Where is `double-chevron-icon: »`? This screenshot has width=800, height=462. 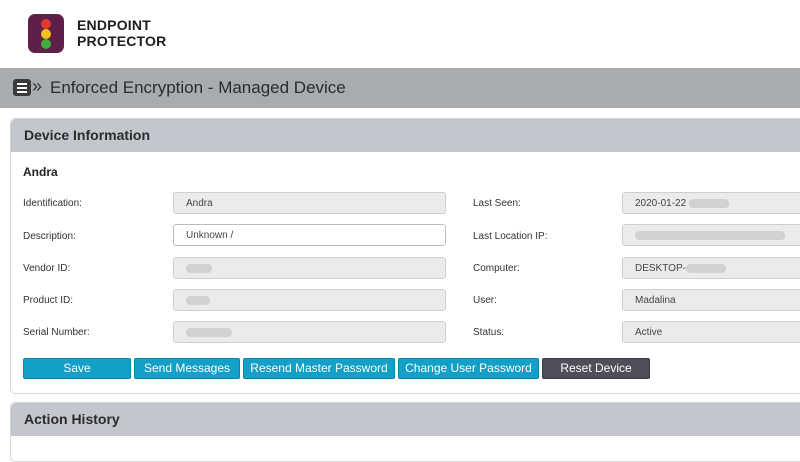
double-chevron-icon: » is located at coordinates (37, 86).